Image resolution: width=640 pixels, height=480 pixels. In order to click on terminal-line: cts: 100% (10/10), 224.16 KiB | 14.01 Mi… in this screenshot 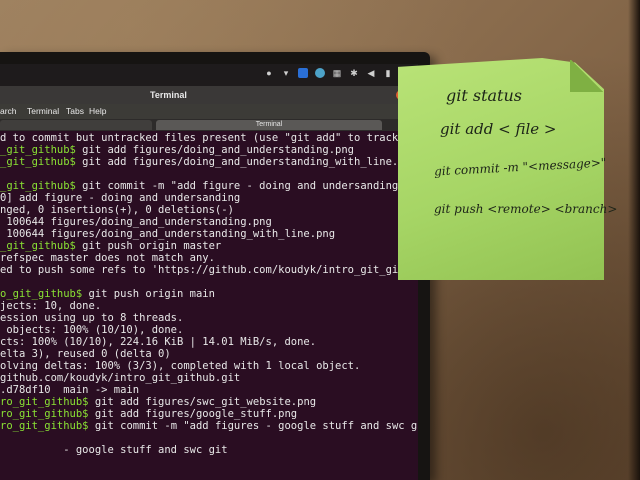, I will do `click(209, 342)`.